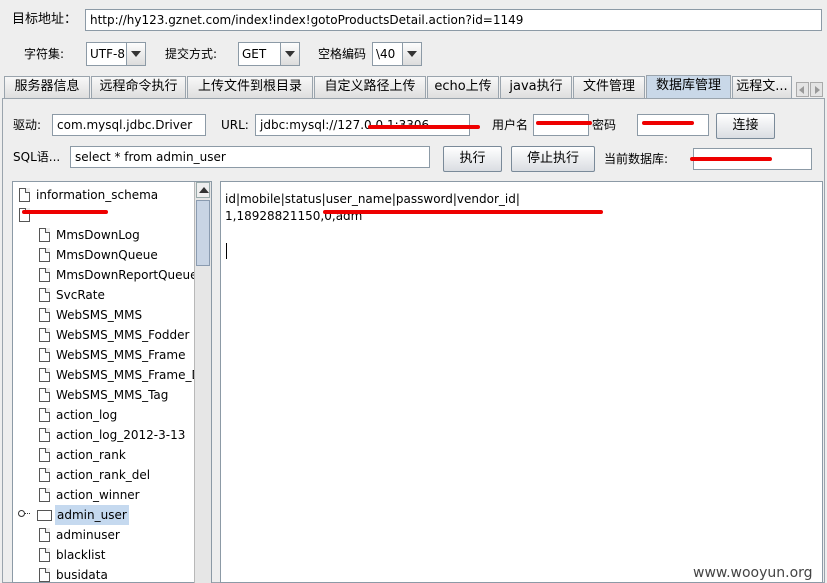 The image size is (827, 583). What do you see at coordinates (688, 87) in the screenshot?
I see `tab-database-manager: 数据库管理` at bounding box center [688, 87].